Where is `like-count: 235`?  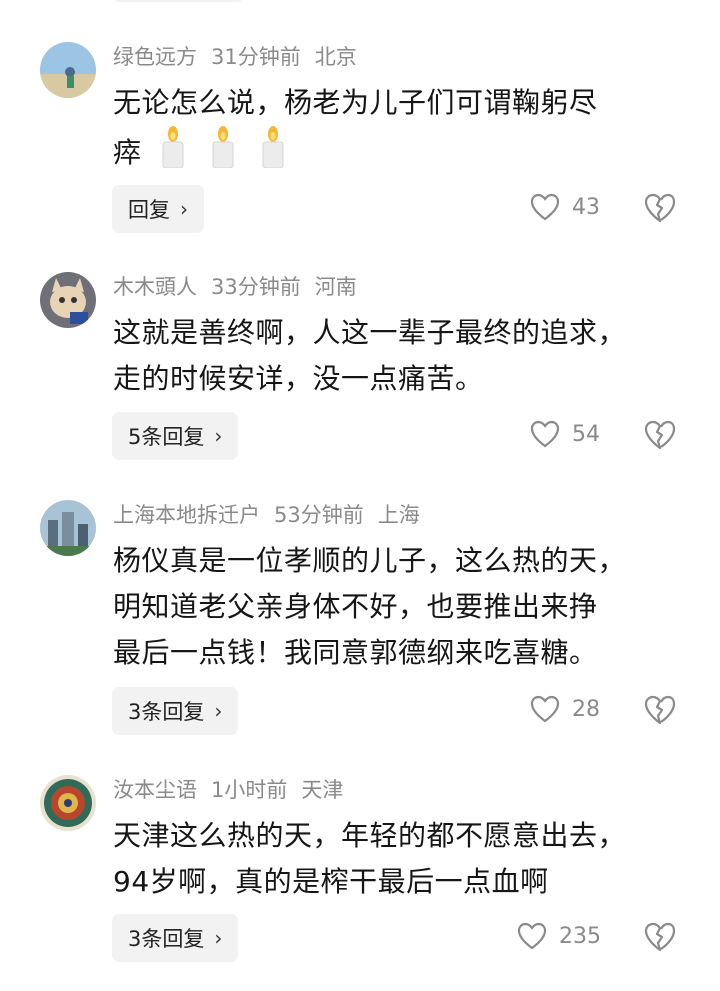 like-count: 235 is located at coordinates (580, 936).